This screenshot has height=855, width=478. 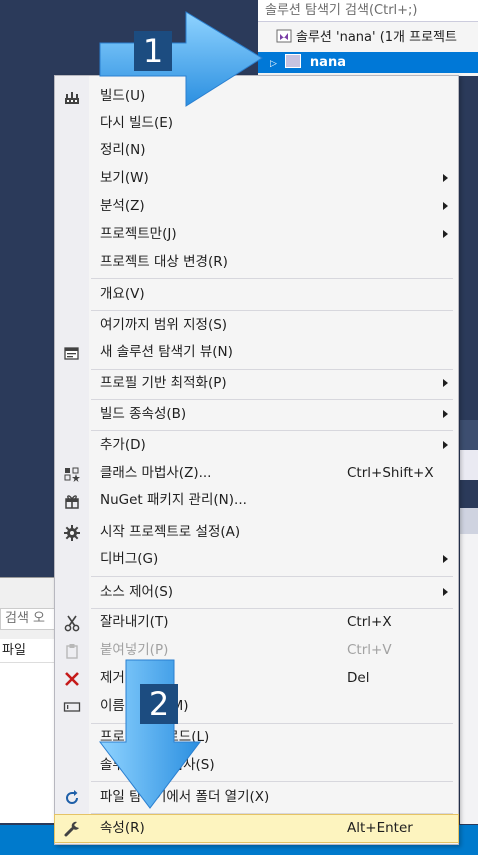 I want to click on step-2-badge: 2, so click(x=159, y=704).